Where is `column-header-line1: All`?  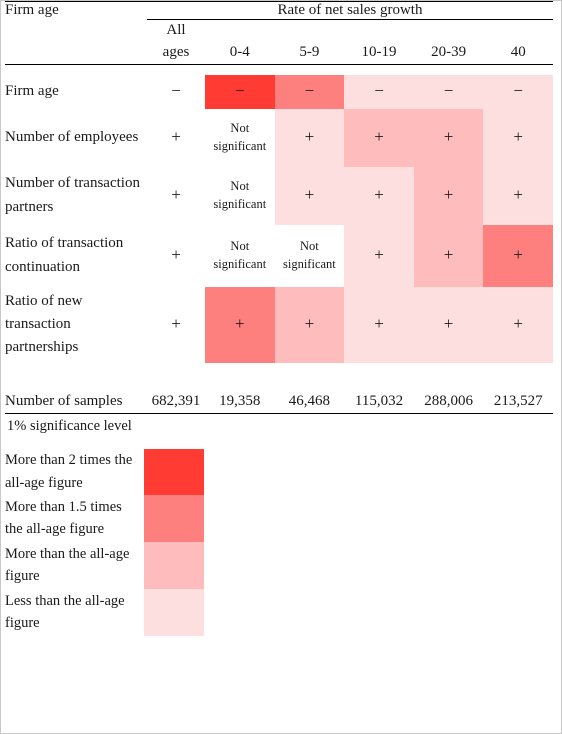 column-header-line1: All is located at coordinates (176, 30).